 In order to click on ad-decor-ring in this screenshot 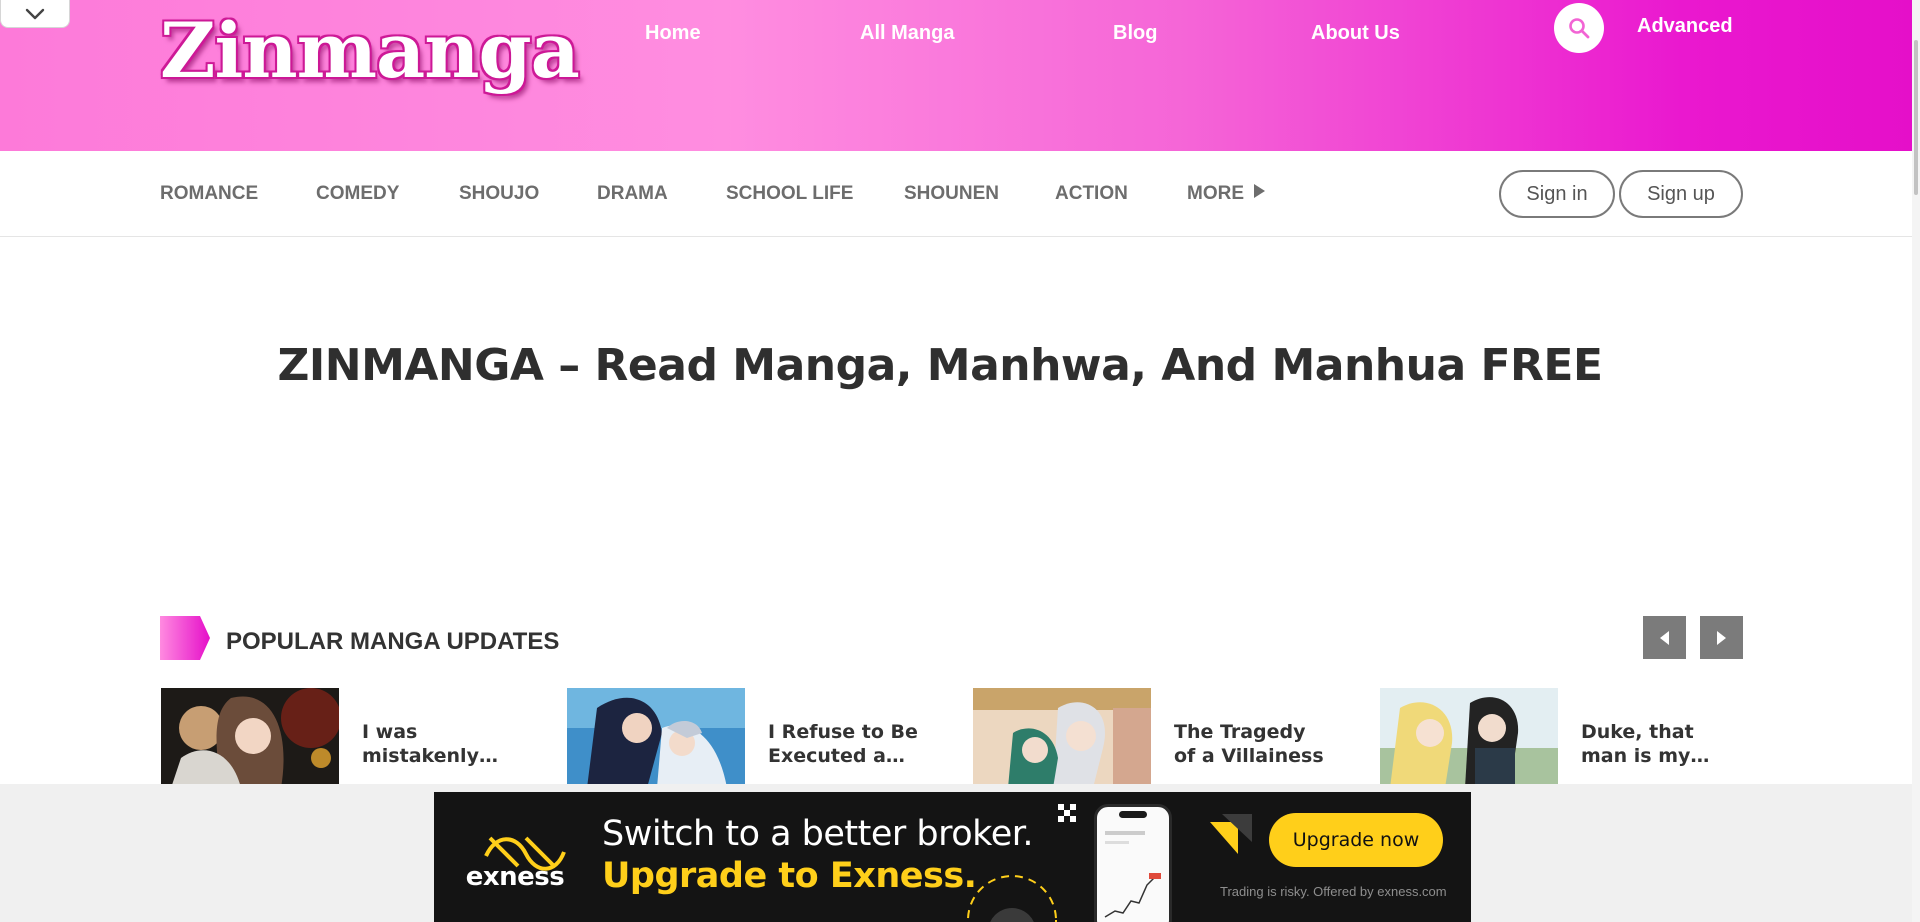, I will do `click(1012, 898)`.